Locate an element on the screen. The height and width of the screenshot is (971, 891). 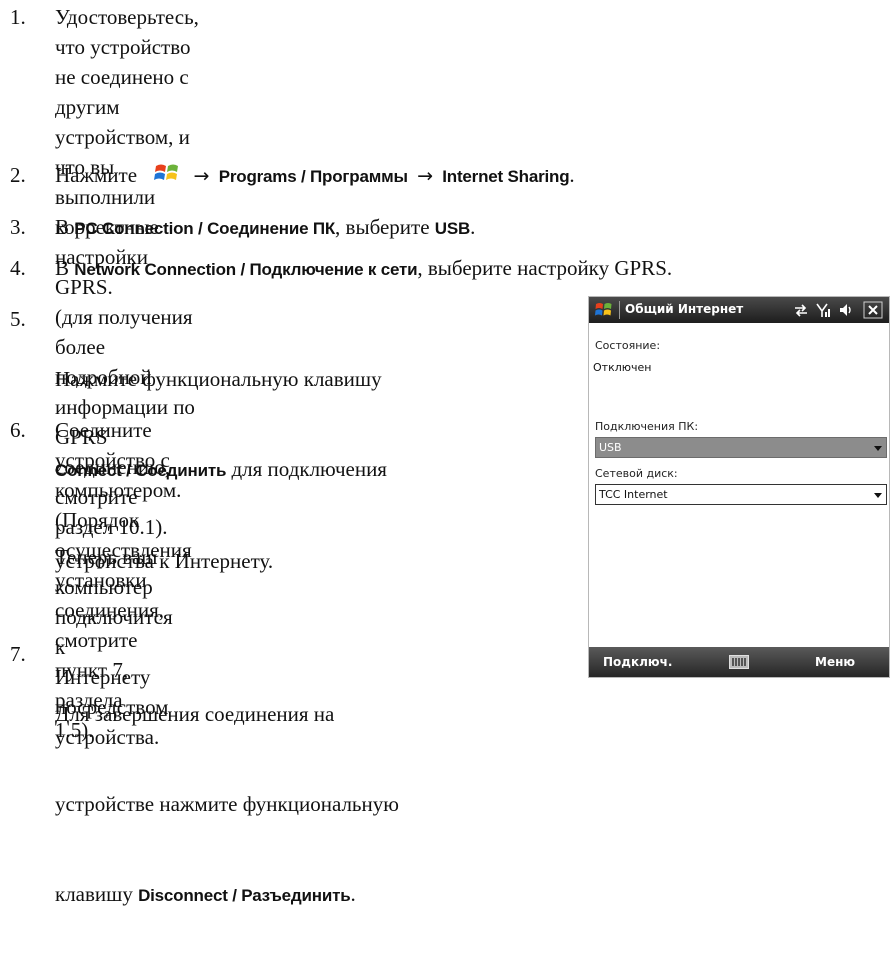
setting-value: USB is located at coordinates (452, 228).